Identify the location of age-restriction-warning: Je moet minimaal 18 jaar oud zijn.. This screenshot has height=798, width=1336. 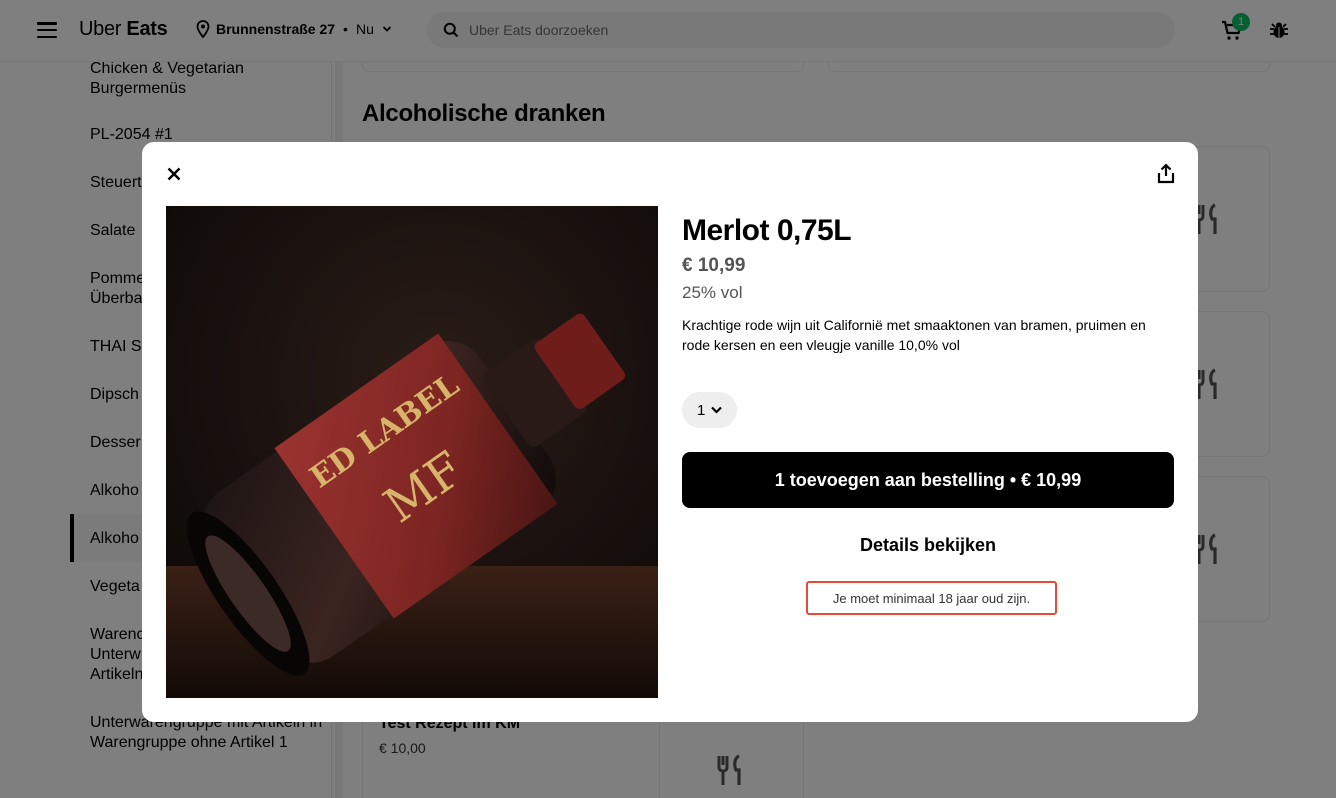
(931, 598).